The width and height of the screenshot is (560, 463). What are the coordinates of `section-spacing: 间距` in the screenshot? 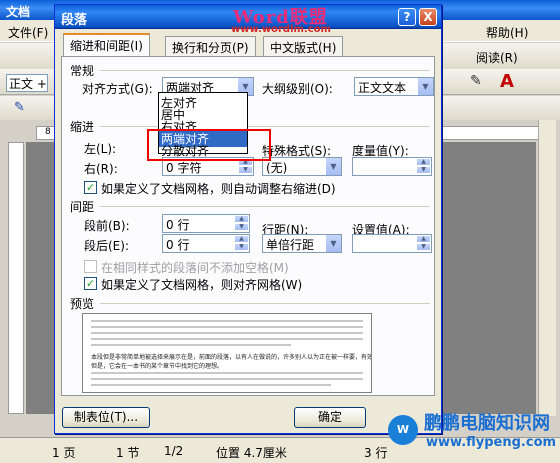 It's located at (82, 207).